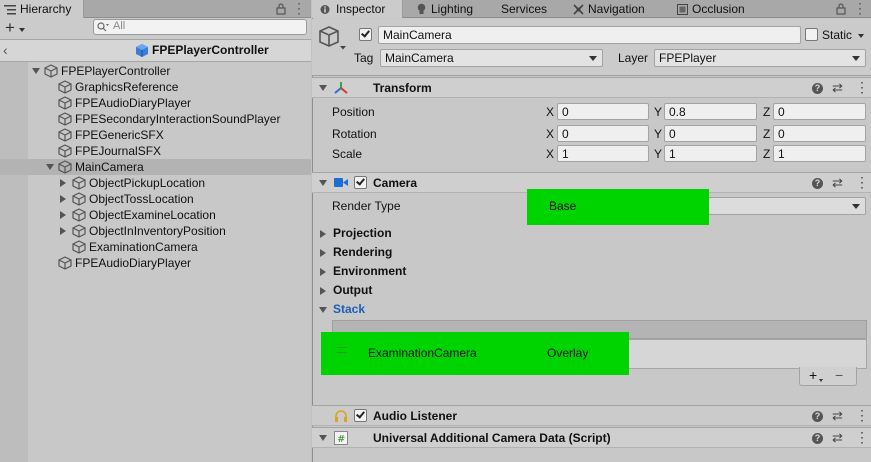  What do you see at coordinates (299, 8) in the screenshot?
I see `hierarchy-menu-icon: ⋮` at bounding box center [299, 8].